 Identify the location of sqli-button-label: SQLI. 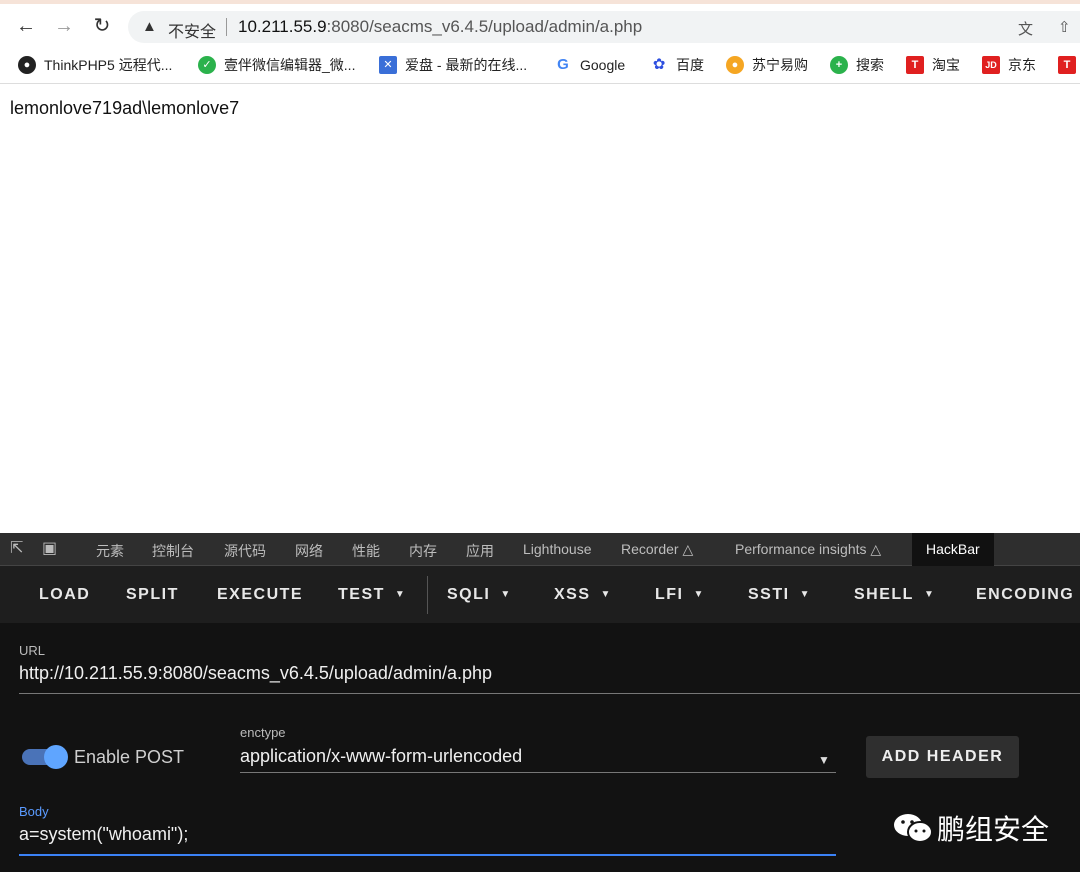
(469, 594).